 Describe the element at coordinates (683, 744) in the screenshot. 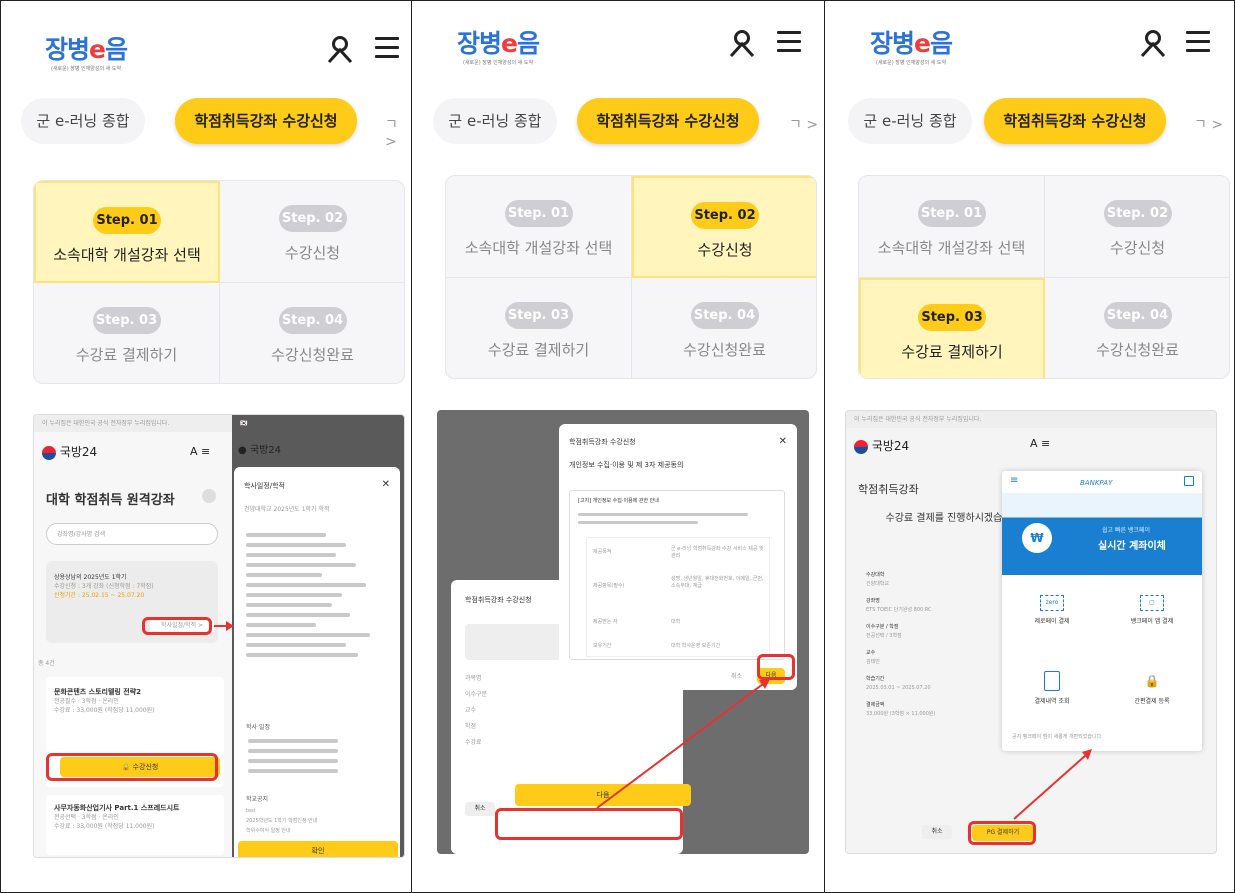

I see `arrow-to-agree` at that location.